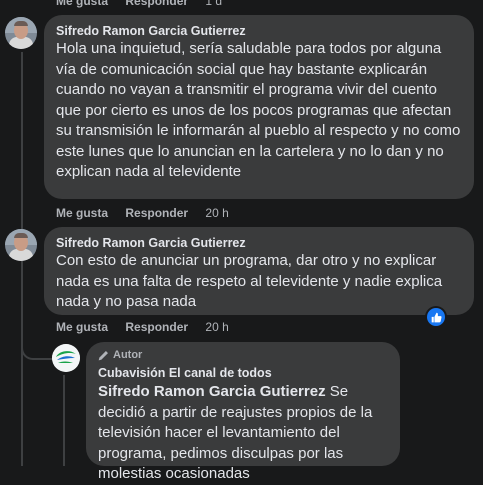 The height and width of the screenshot is (485, 483). What do you see at coordinates (37, 350) in the screenshot?
I see `reply-connector` at bounding box center [37, 350].